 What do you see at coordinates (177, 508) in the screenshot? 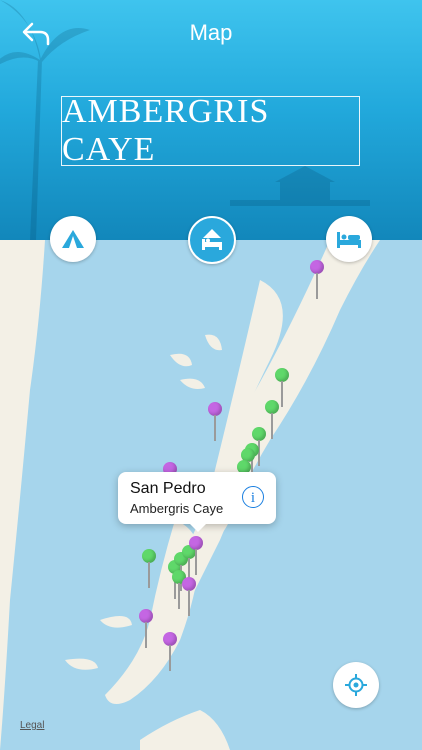
I see `callout-subtitle: Ambergris Caye` at bounding box center [177, 508].